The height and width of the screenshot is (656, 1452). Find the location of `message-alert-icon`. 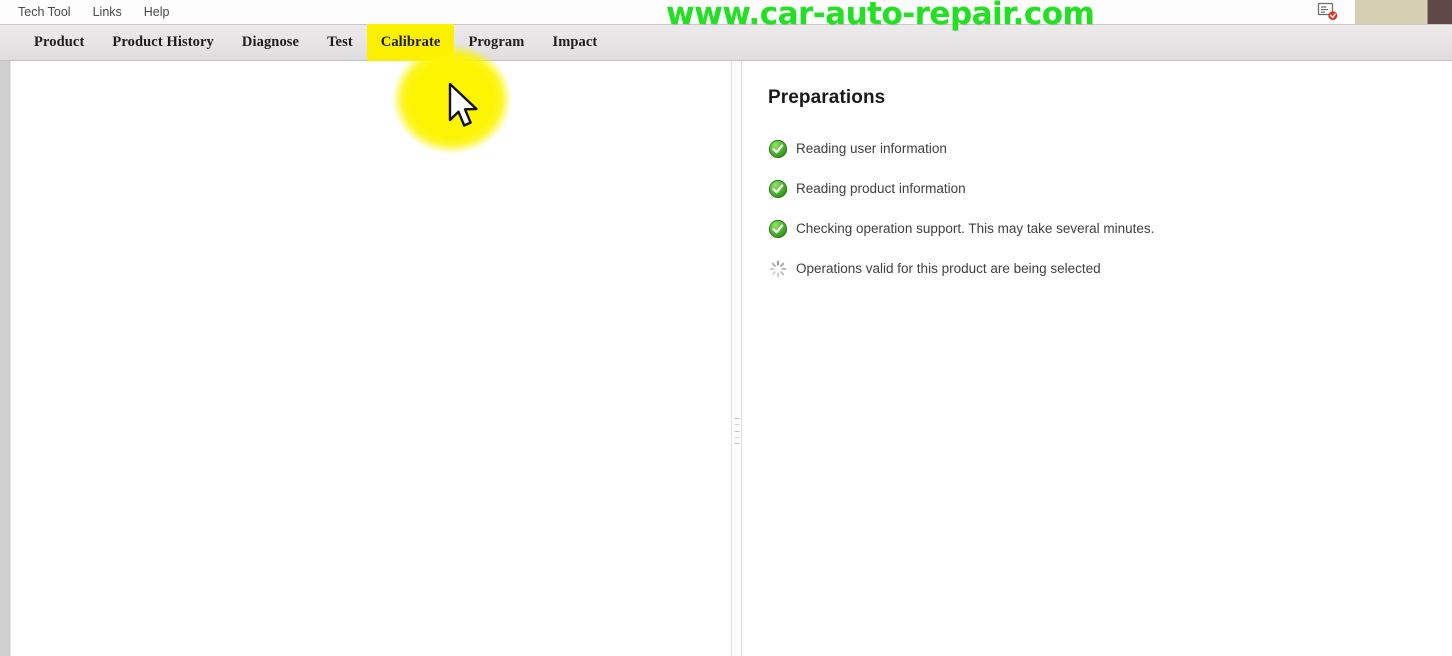

message-alert-icon is located at coordinates (1328, 12).